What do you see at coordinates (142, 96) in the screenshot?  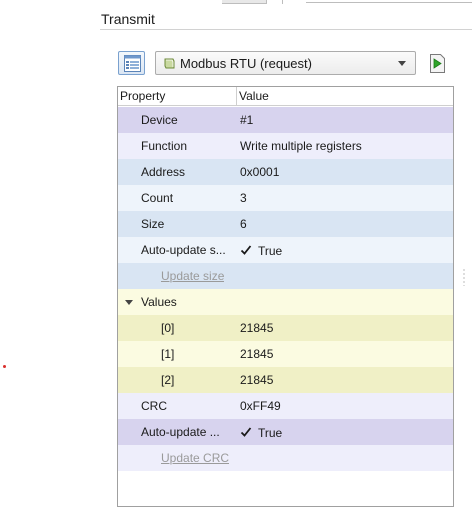 I see `column-header-property: Property` at bounding box center [142, 96].